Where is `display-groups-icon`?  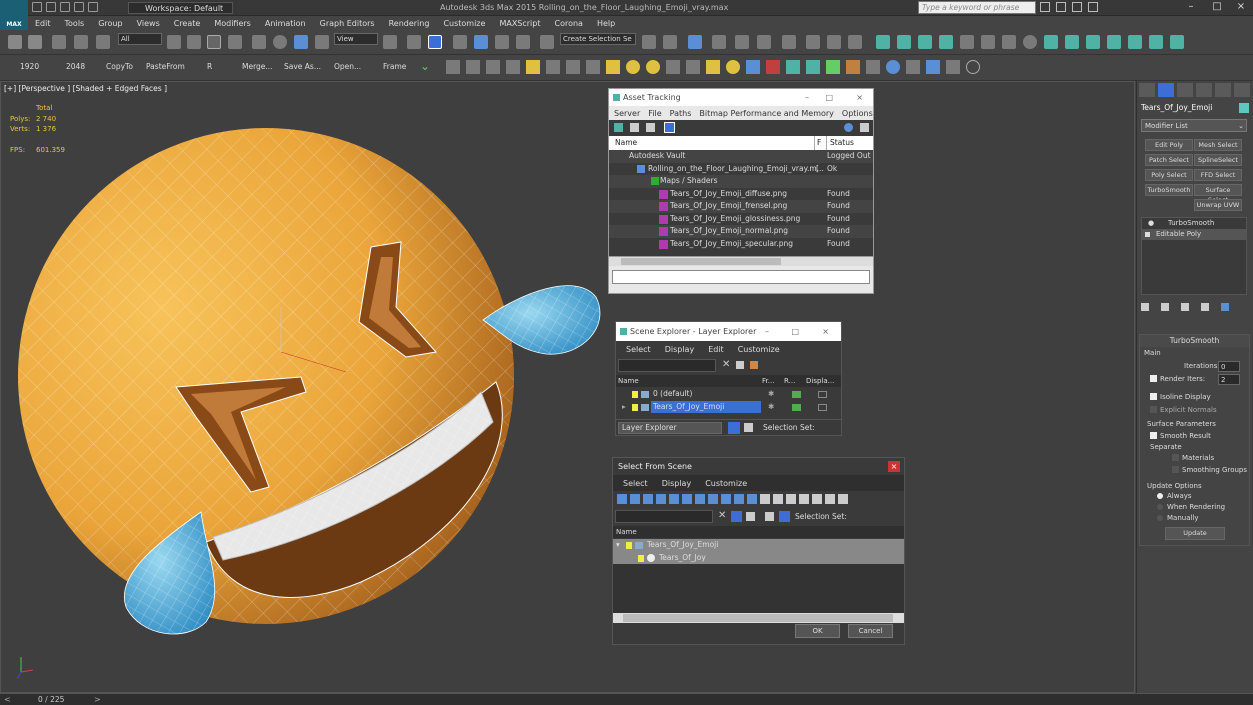 display-groups-icon is located at coordinates (700, 499).